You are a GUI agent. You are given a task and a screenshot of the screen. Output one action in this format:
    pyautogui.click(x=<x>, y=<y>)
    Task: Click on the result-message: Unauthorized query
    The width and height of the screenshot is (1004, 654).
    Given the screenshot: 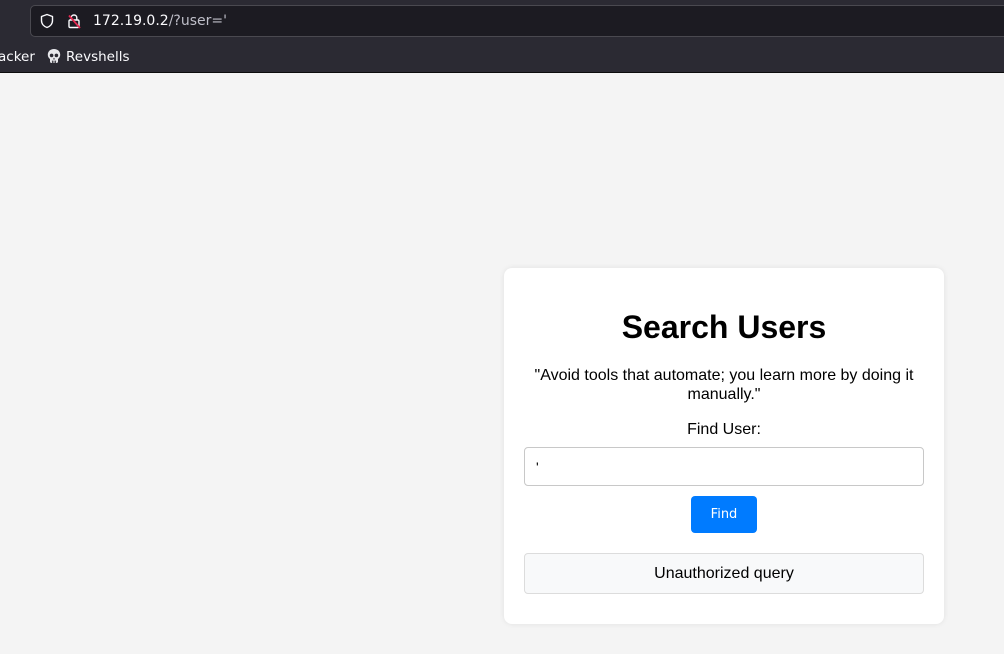 What is the action you would take?
    pyautogui.click(x=724, y=573)
    